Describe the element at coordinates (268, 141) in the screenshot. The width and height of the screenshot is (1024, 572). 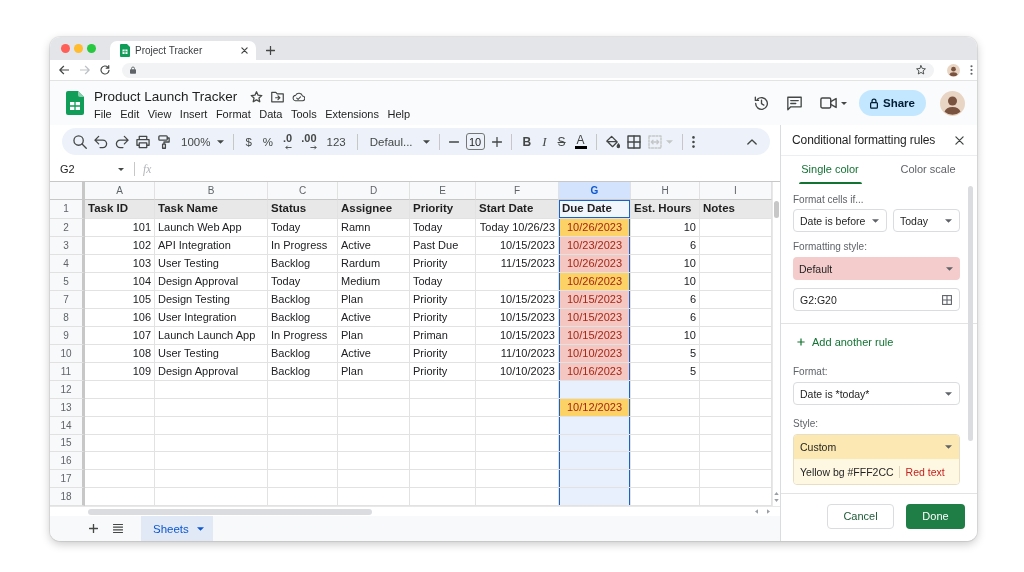
I see `percent-button: %` at that location.